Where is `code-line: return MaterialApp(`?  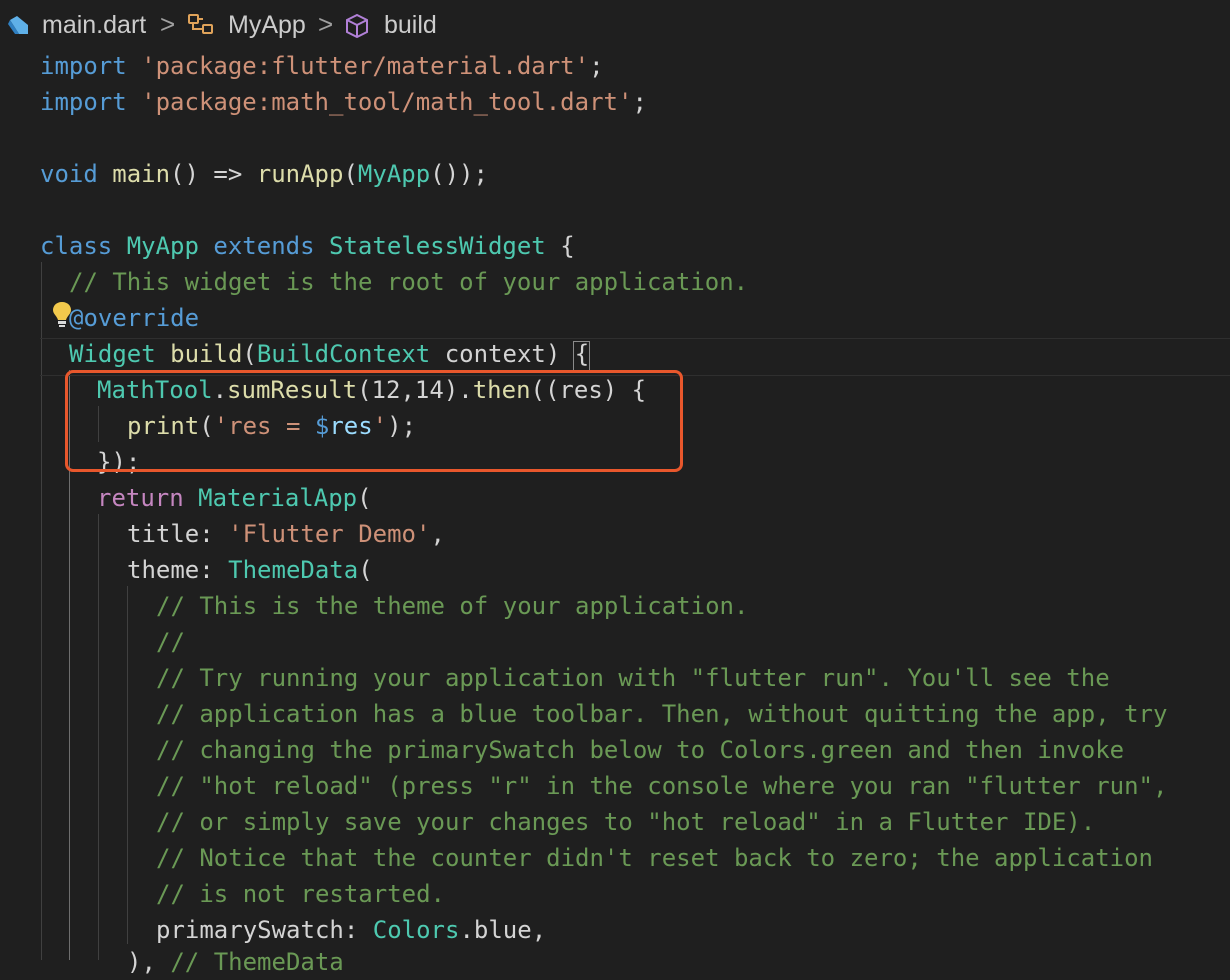
code-line: return MaterialApp( is located at coordinates (234, 498).